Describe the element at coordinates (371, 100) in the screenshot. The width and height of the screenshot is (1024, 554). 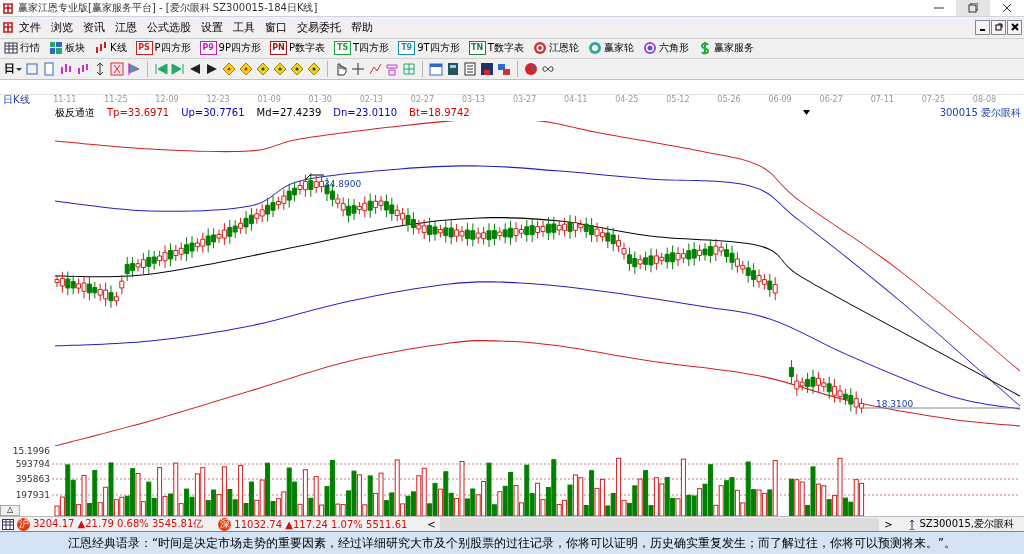
I see `date-label: 02-13` at that location.